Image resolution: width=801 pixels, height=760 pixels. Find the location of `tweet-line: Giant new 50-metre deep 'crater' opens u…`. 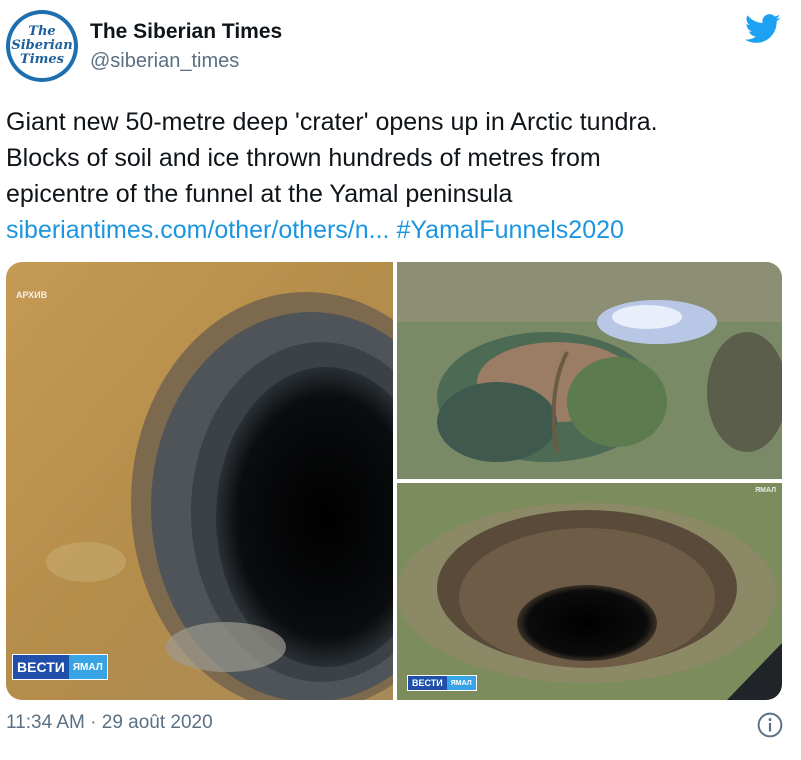

tweet-line: Giant new 50-metre deep 'crater' opens u… is located at coordinates (332, 122).